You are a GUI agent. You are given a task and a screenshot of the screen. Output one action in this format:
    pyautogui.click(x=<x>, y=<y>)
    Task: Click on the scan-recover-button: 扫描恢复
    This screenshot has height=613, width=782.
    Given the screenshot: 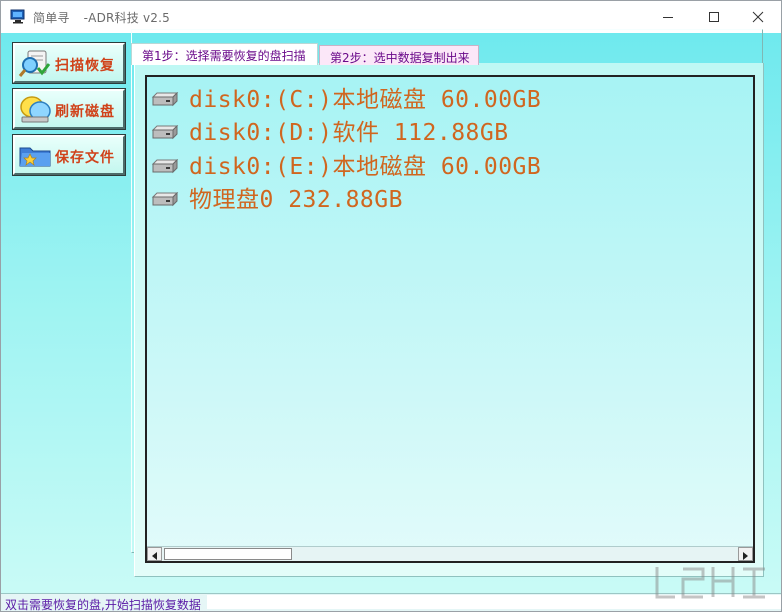 What is the action you would take?
    pyautogui.click(x=69, y=63)
    